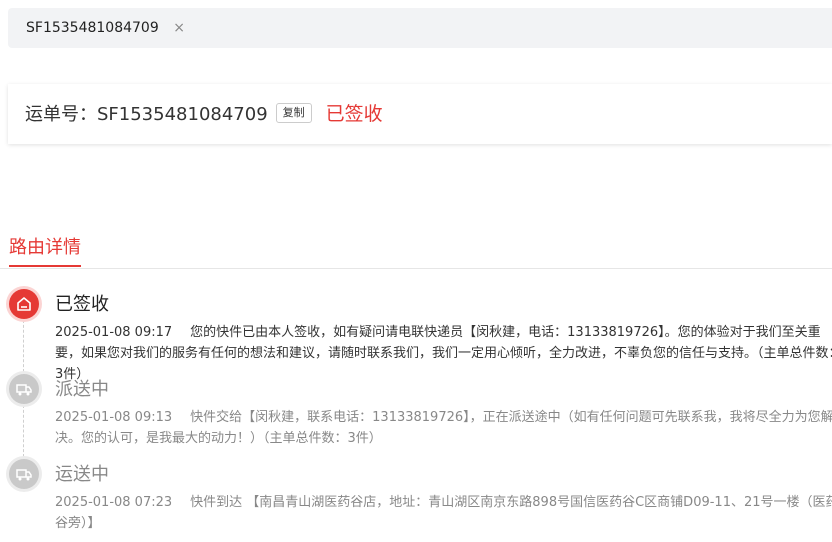  Describe the element at coordinates (24, 304) in the screenshot. I see `home-icon` at that location.